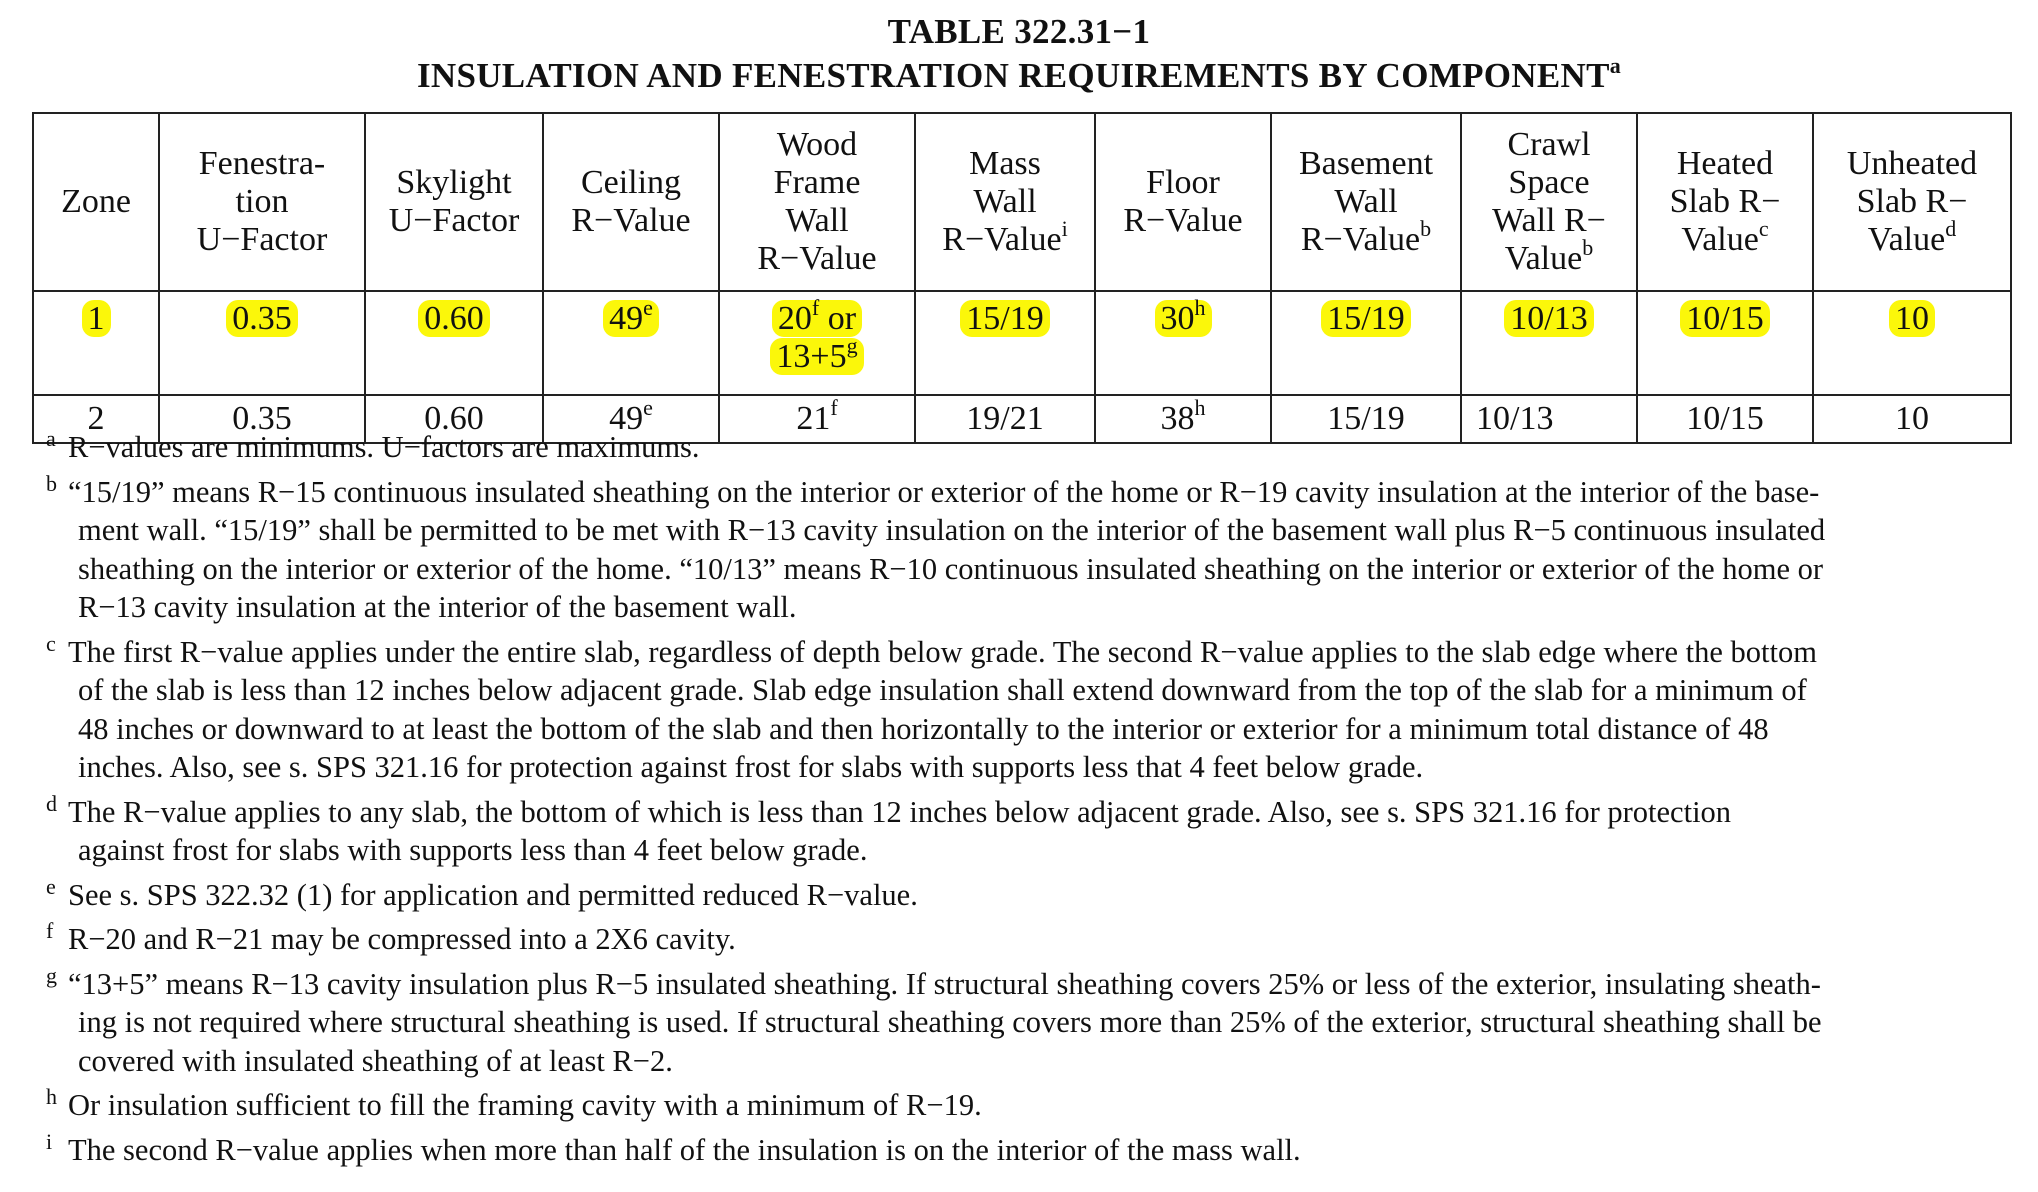 The height and width of the screenshot is (1192, 2038). I want to click on column-header: Unheated Slab R− Valued, so click(1912, 202).